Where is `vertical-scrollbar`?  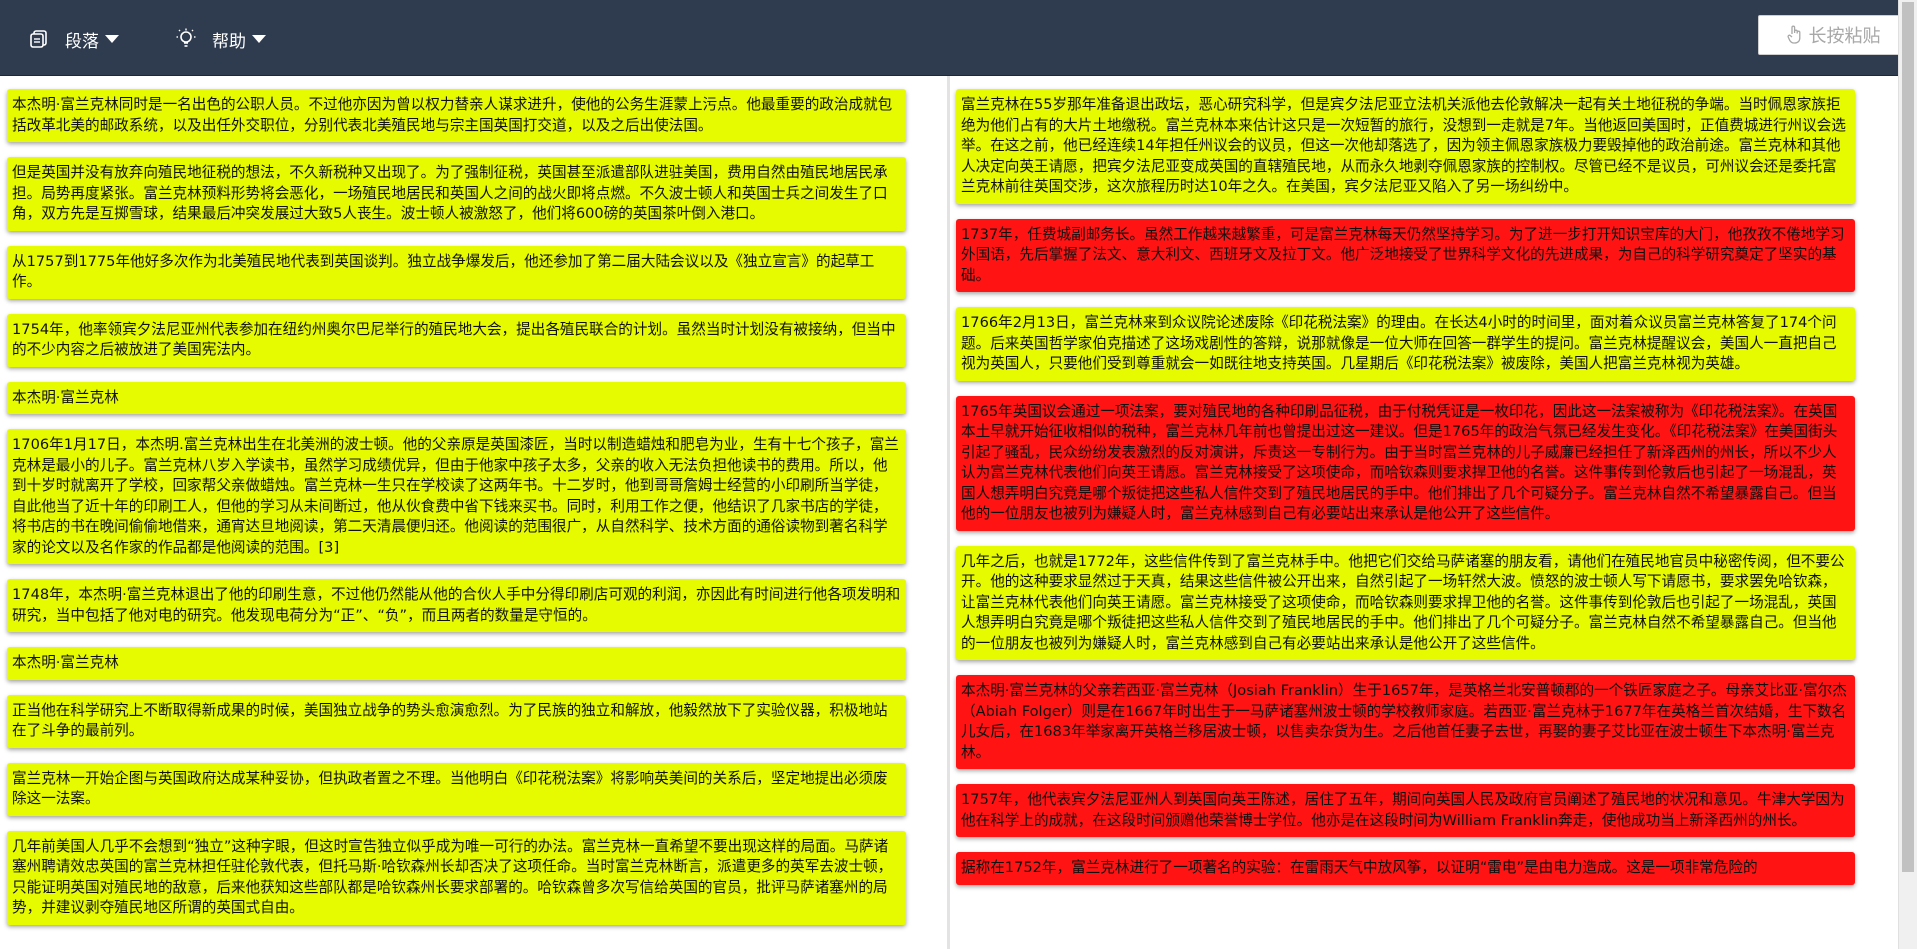 vertical-scrollbar is located at coordinates (1907, 474).